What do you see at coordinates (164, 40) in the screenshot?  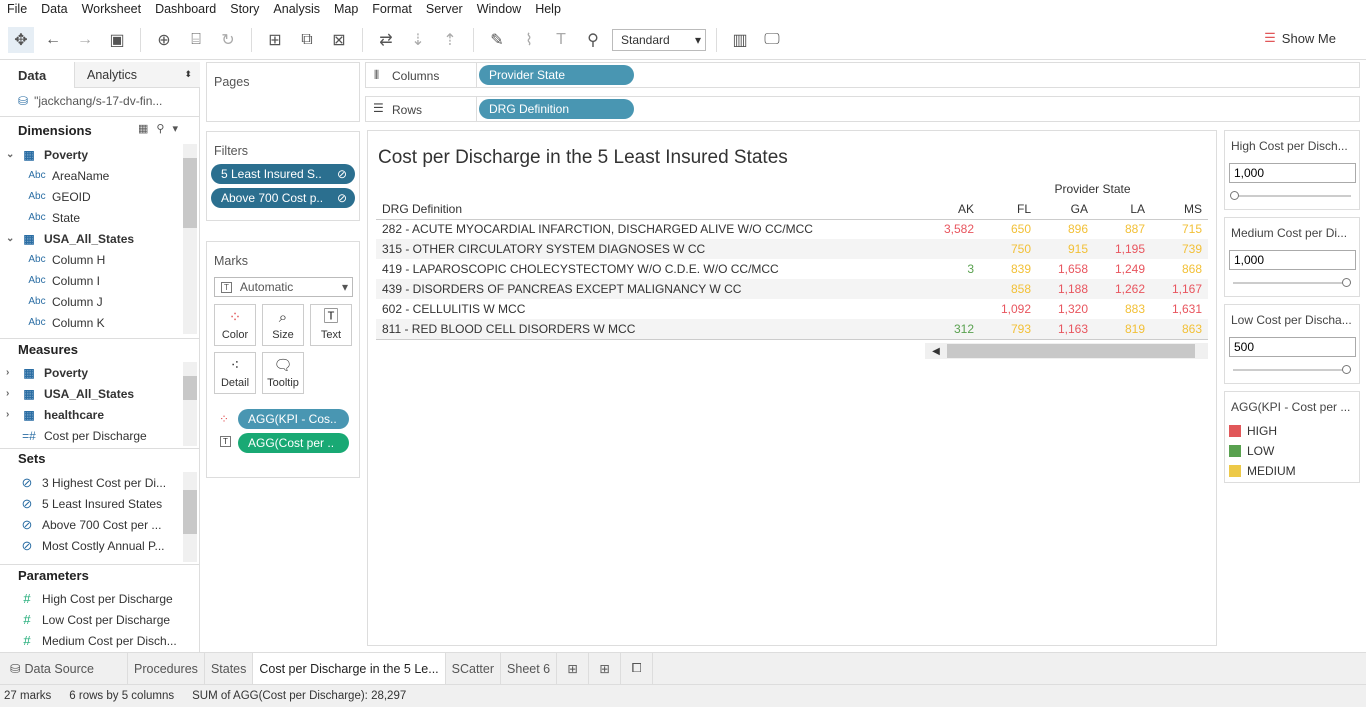 I see `new-datasource-icon: ⊕` at bounding box center [164, 40].